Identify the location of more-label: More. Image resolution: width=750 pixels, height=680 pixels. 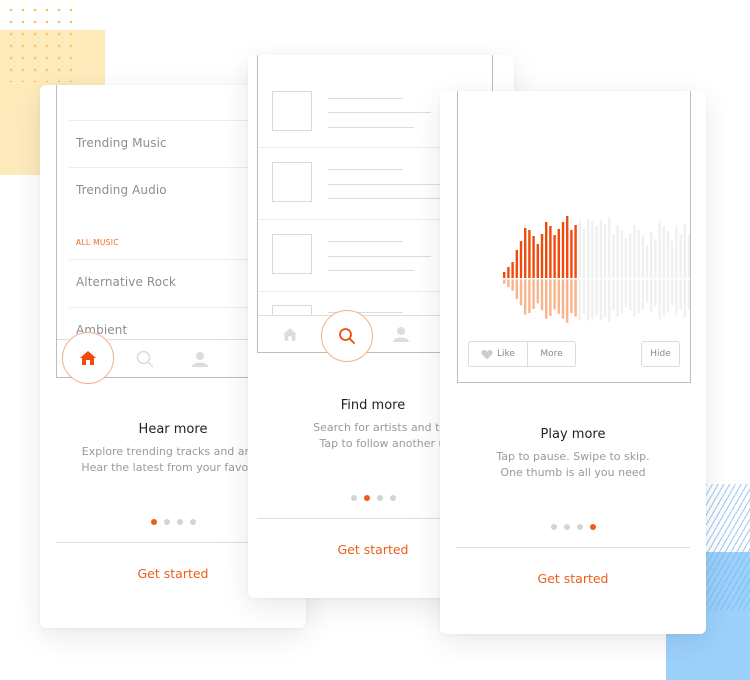
(551, 354).